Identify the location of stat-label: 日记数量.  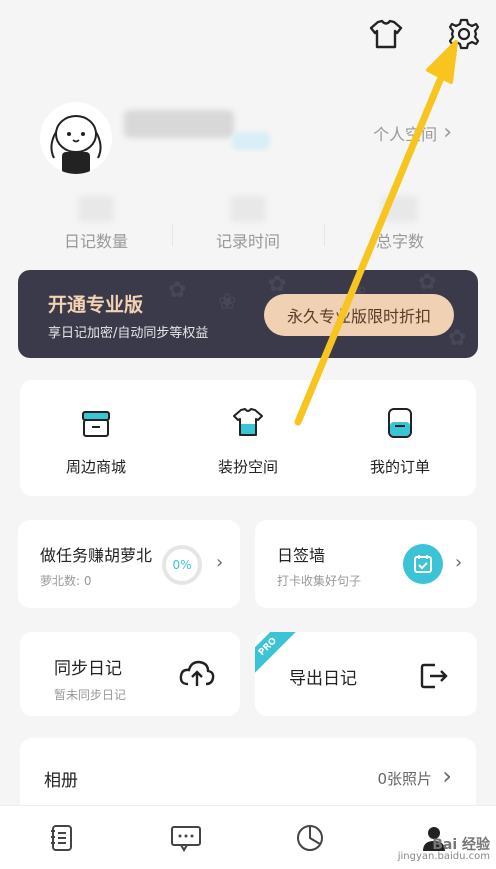
(95, 241).